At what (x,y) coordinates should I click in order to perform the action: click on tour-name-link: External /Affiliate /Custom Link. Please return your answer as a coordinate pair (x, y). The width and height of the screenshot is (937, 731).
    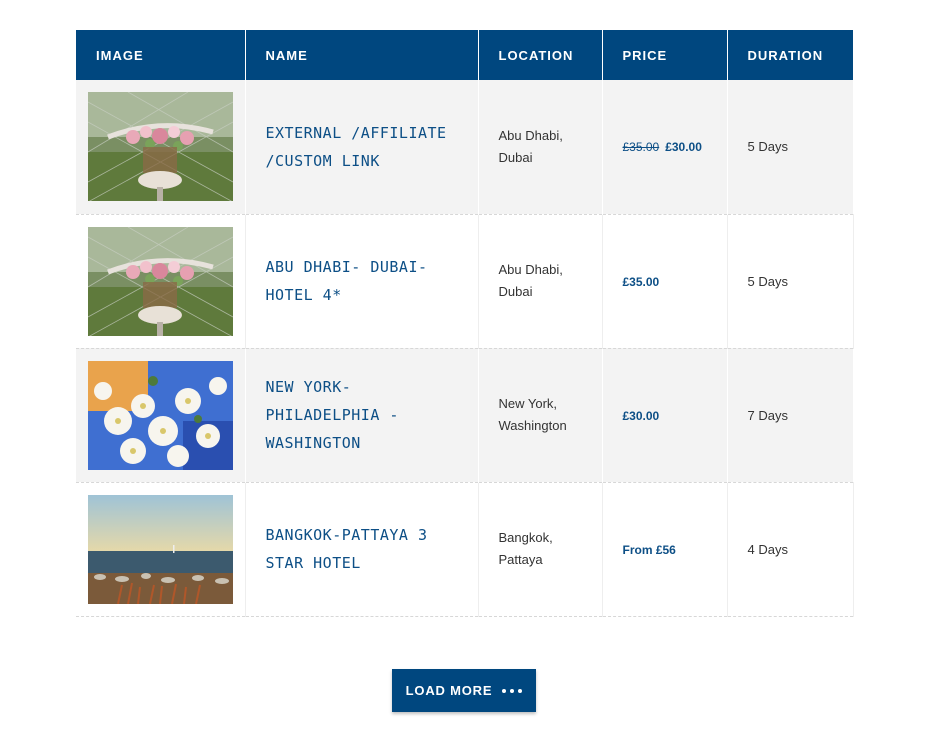
    Looking at the image, I should click on (372, 147).